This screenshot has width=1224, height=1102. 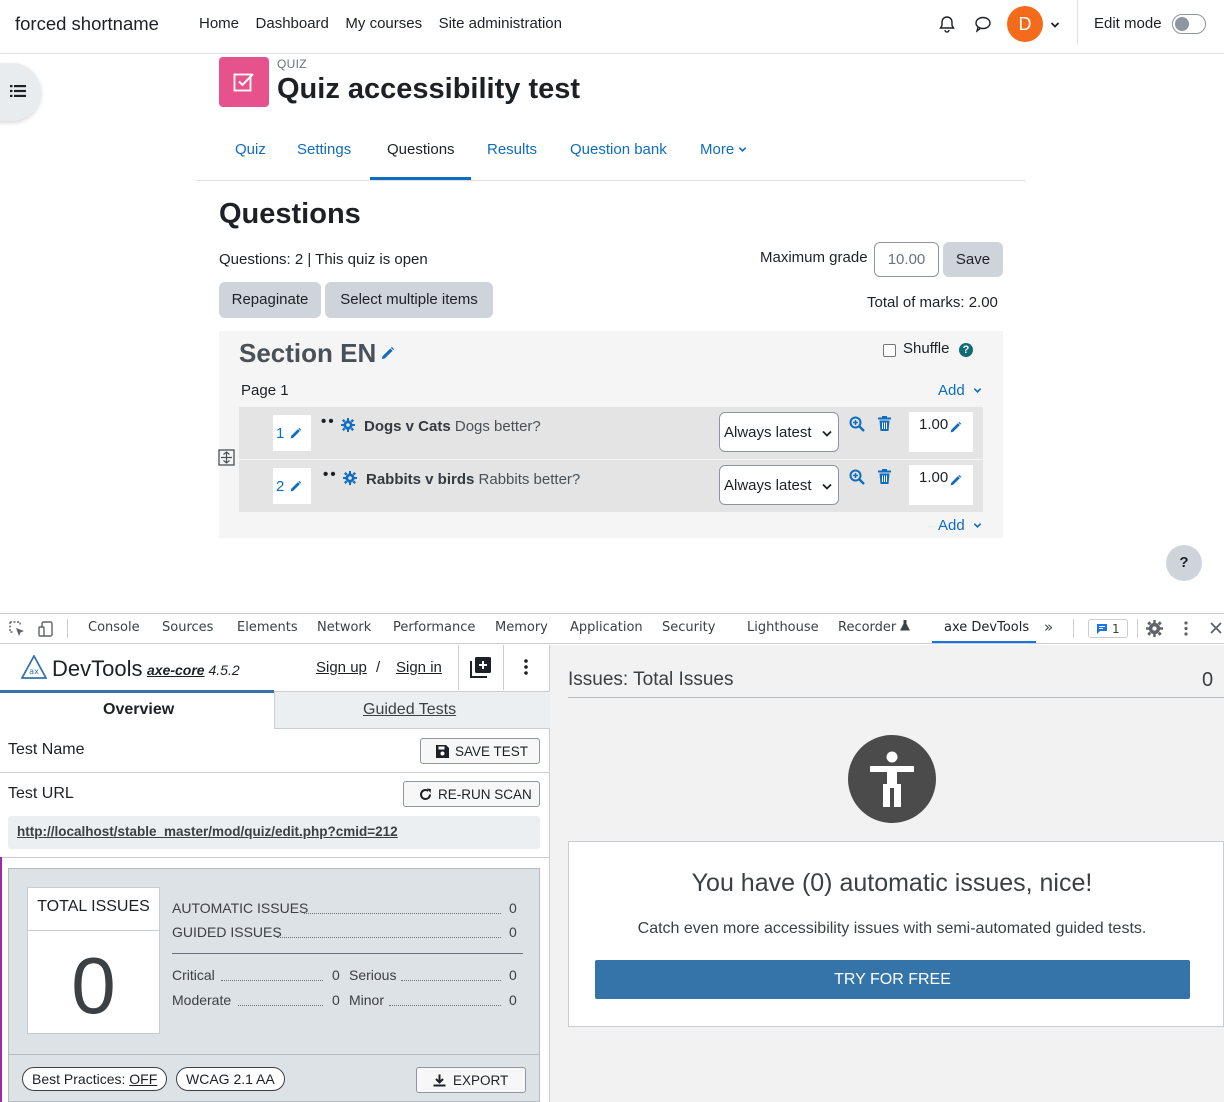 What do you see at coordinates (323, 259) in the screenshot?
I see `quiz-status-text: Questions: 2 | This quiz is open` at bounding box center [323, 259].